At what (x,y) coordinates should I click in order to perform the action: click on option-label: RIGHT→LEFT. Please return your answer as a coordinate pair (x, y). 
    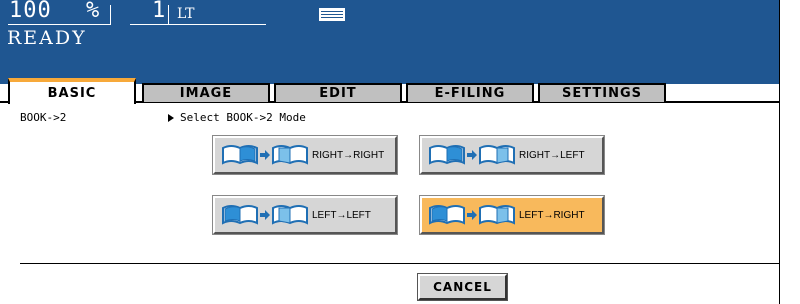
    Looking at the image, I should click on (552, 155).